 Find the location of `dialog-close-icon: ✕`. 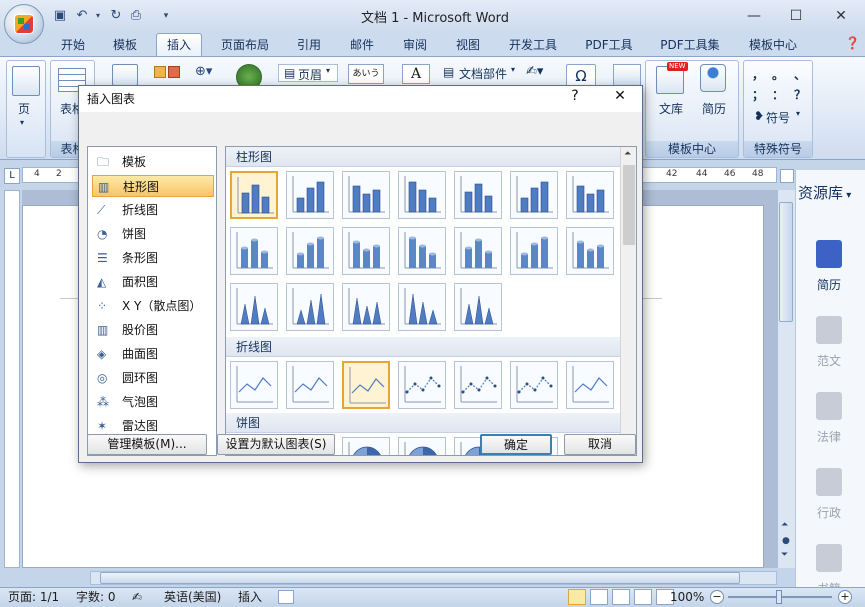

dialog-close-icon: ✕ is located at coordinates (620, 96).